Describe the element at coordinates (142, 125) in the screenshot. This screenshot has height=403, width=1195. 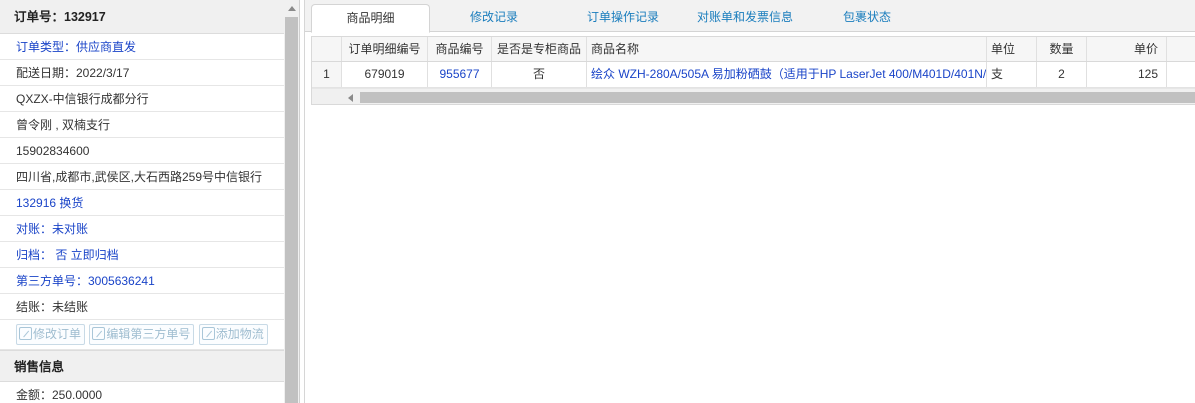
I see `contact-row: 曾令刚 , 双楠支行` at that location.